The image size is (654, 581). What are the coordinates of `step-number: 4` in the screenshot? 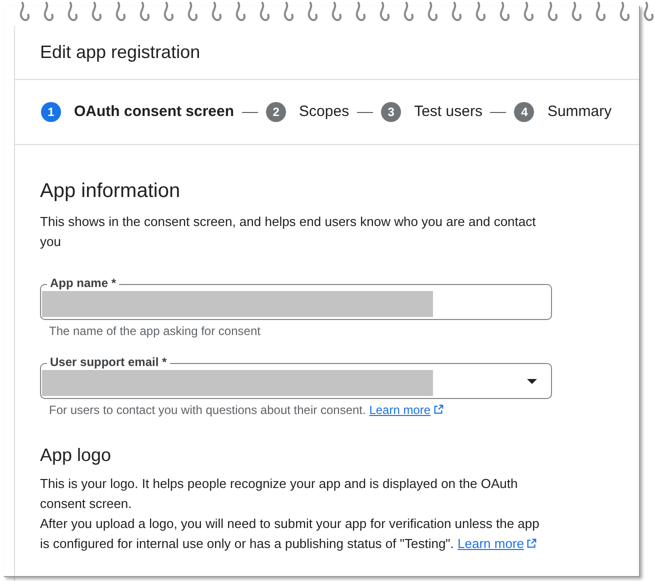 It's located at (524, 112).